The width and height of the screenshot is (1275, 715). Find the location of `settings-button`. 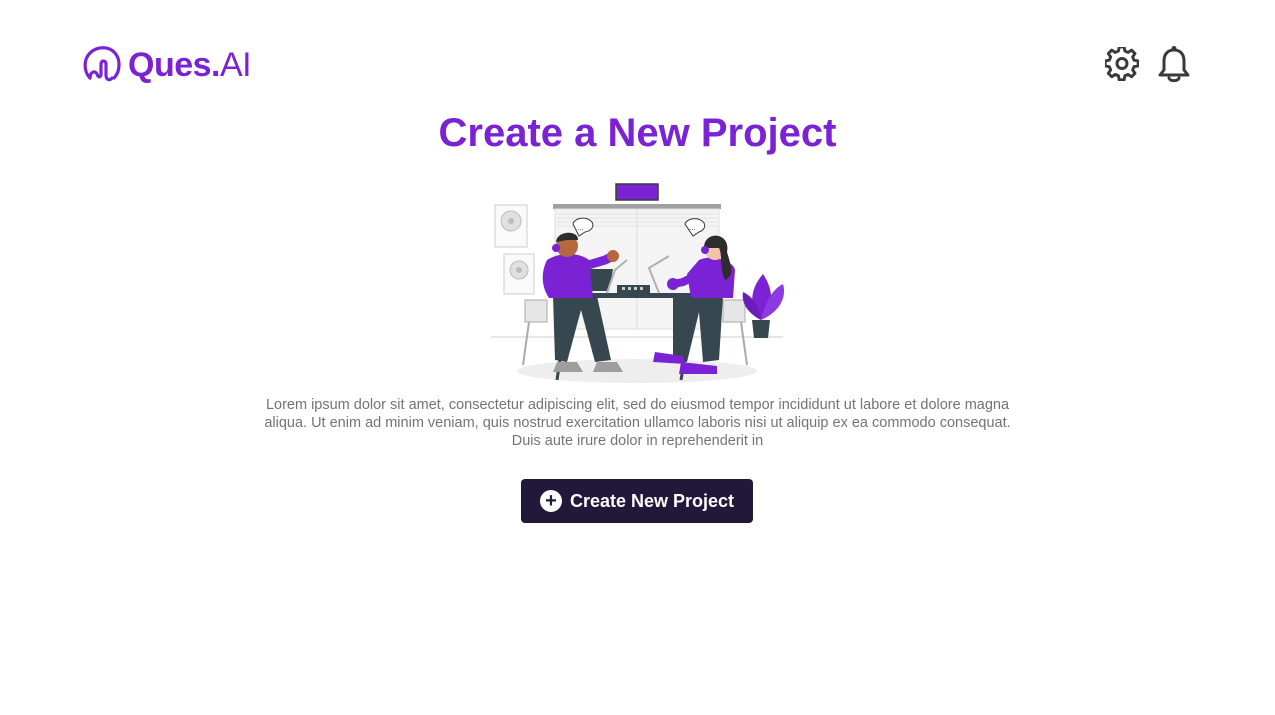

settings-button is located at coordinates (1122, 64).